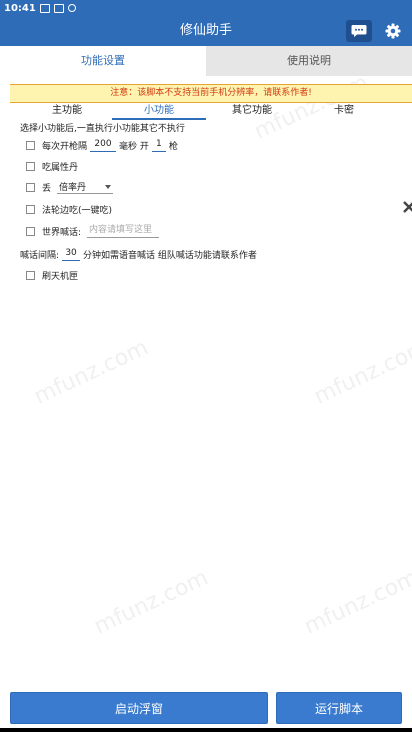 The width and height of the screenshot is (412, 732). What do you see at coordinates (123, 231) in the screenshot?
I see `world-chat-input: 内容请填写这里` at bounding box center [123, 231].